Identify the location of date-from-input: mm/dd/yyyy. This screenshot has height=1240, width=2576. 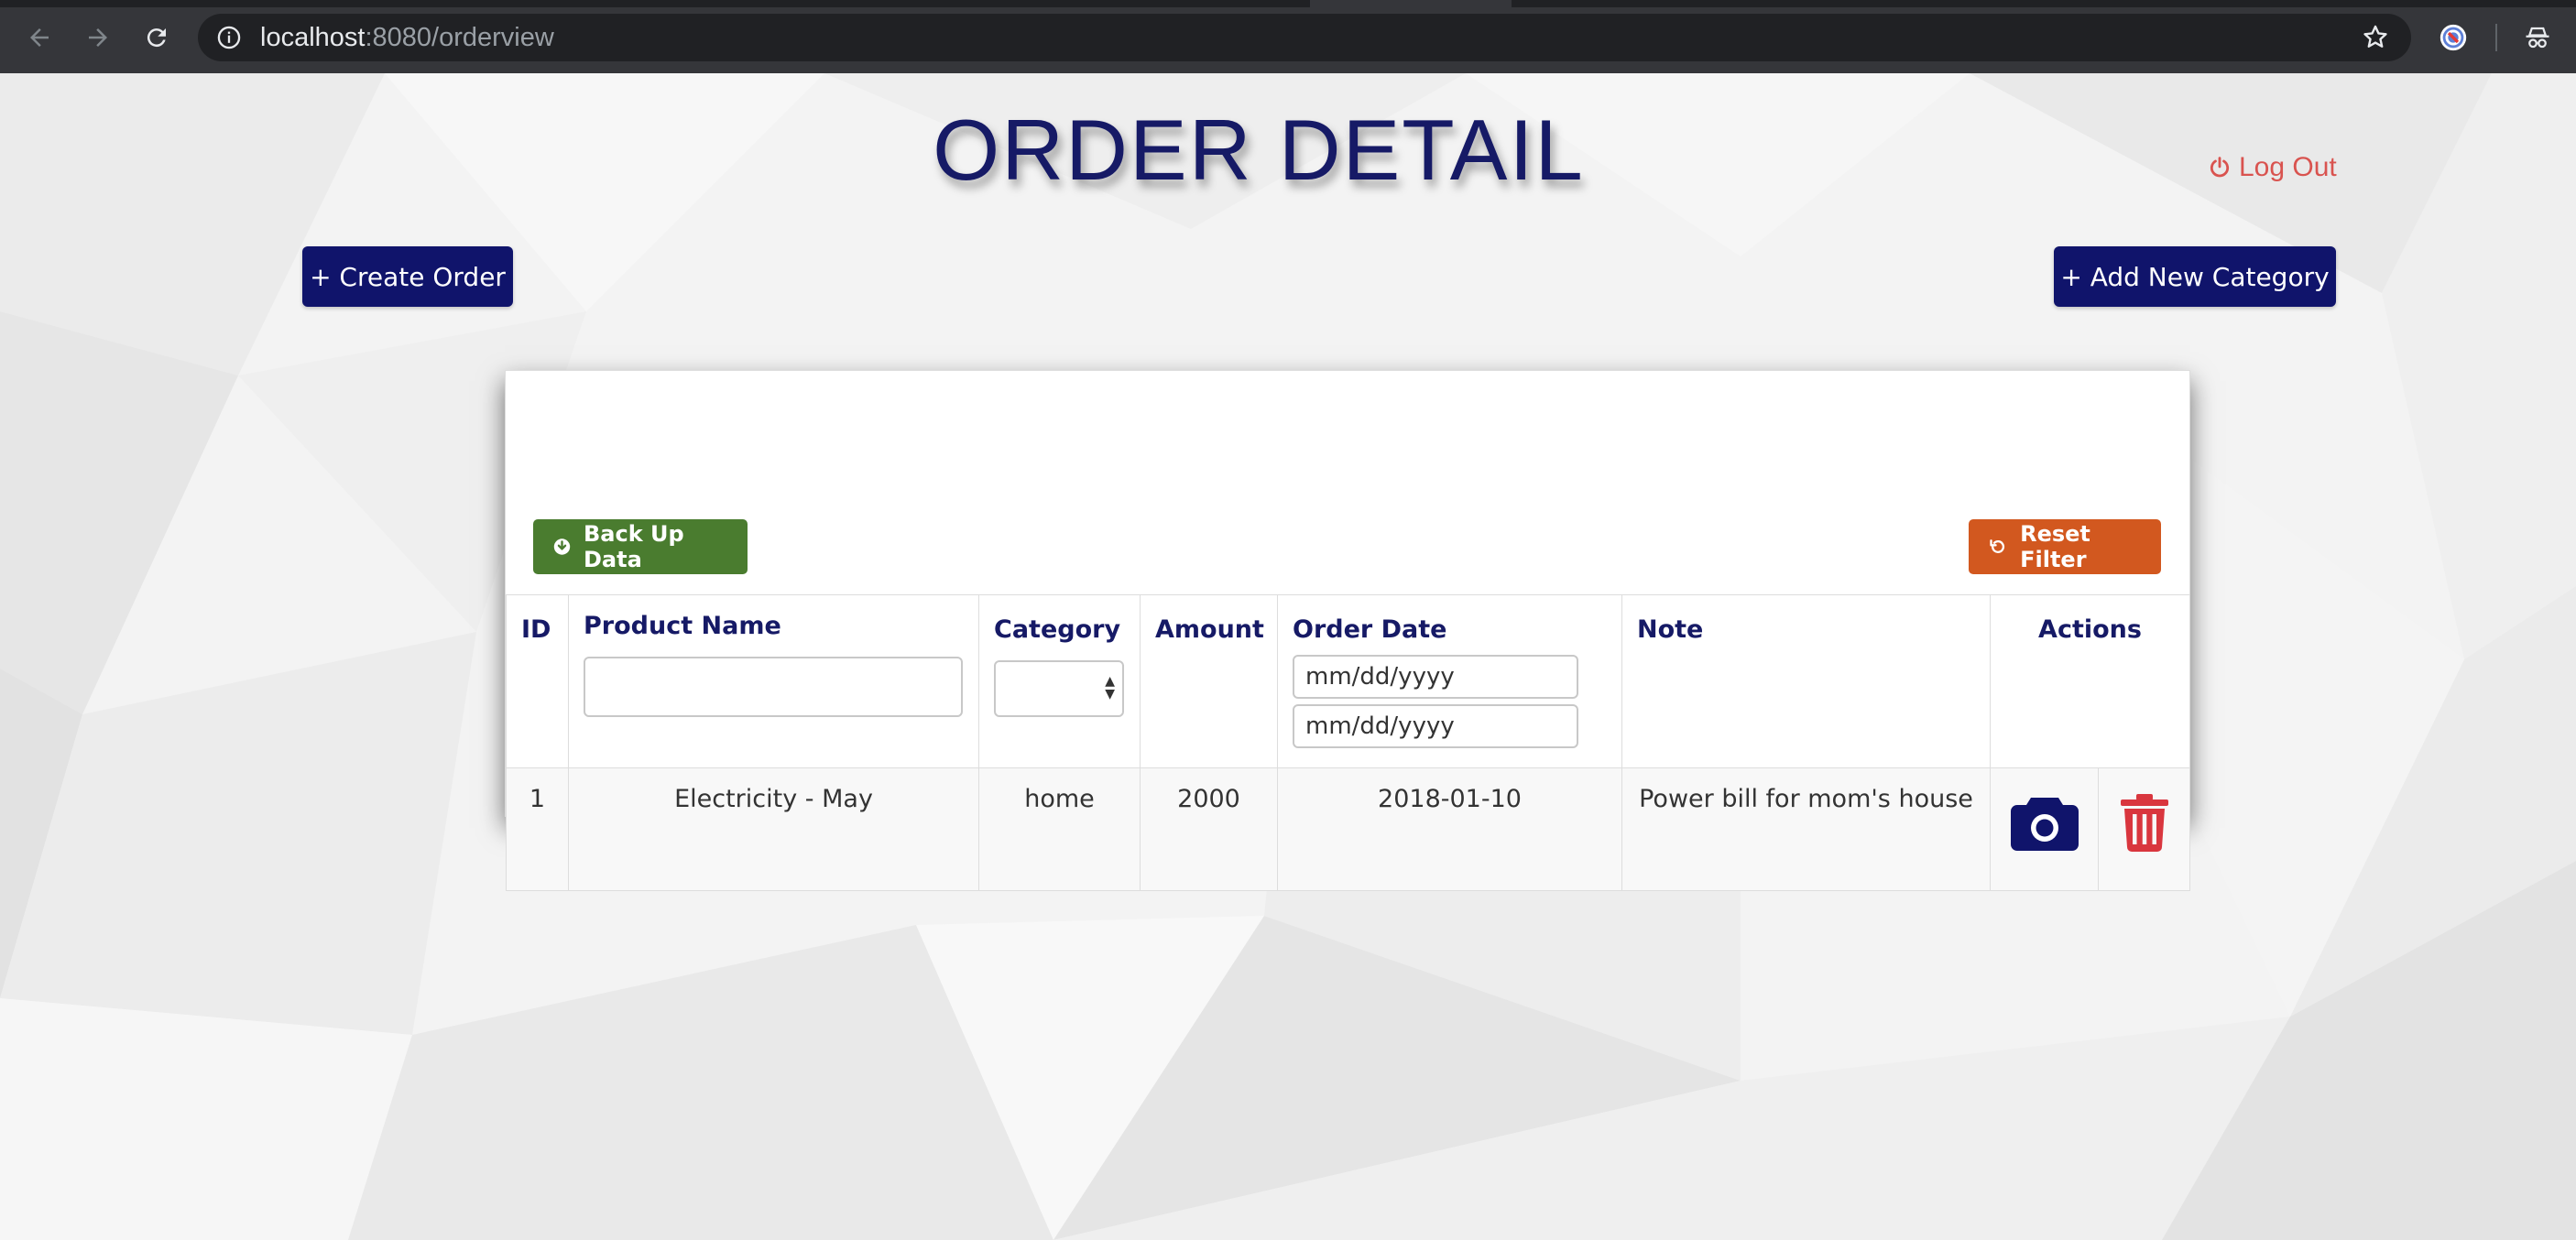
(1435, 677).